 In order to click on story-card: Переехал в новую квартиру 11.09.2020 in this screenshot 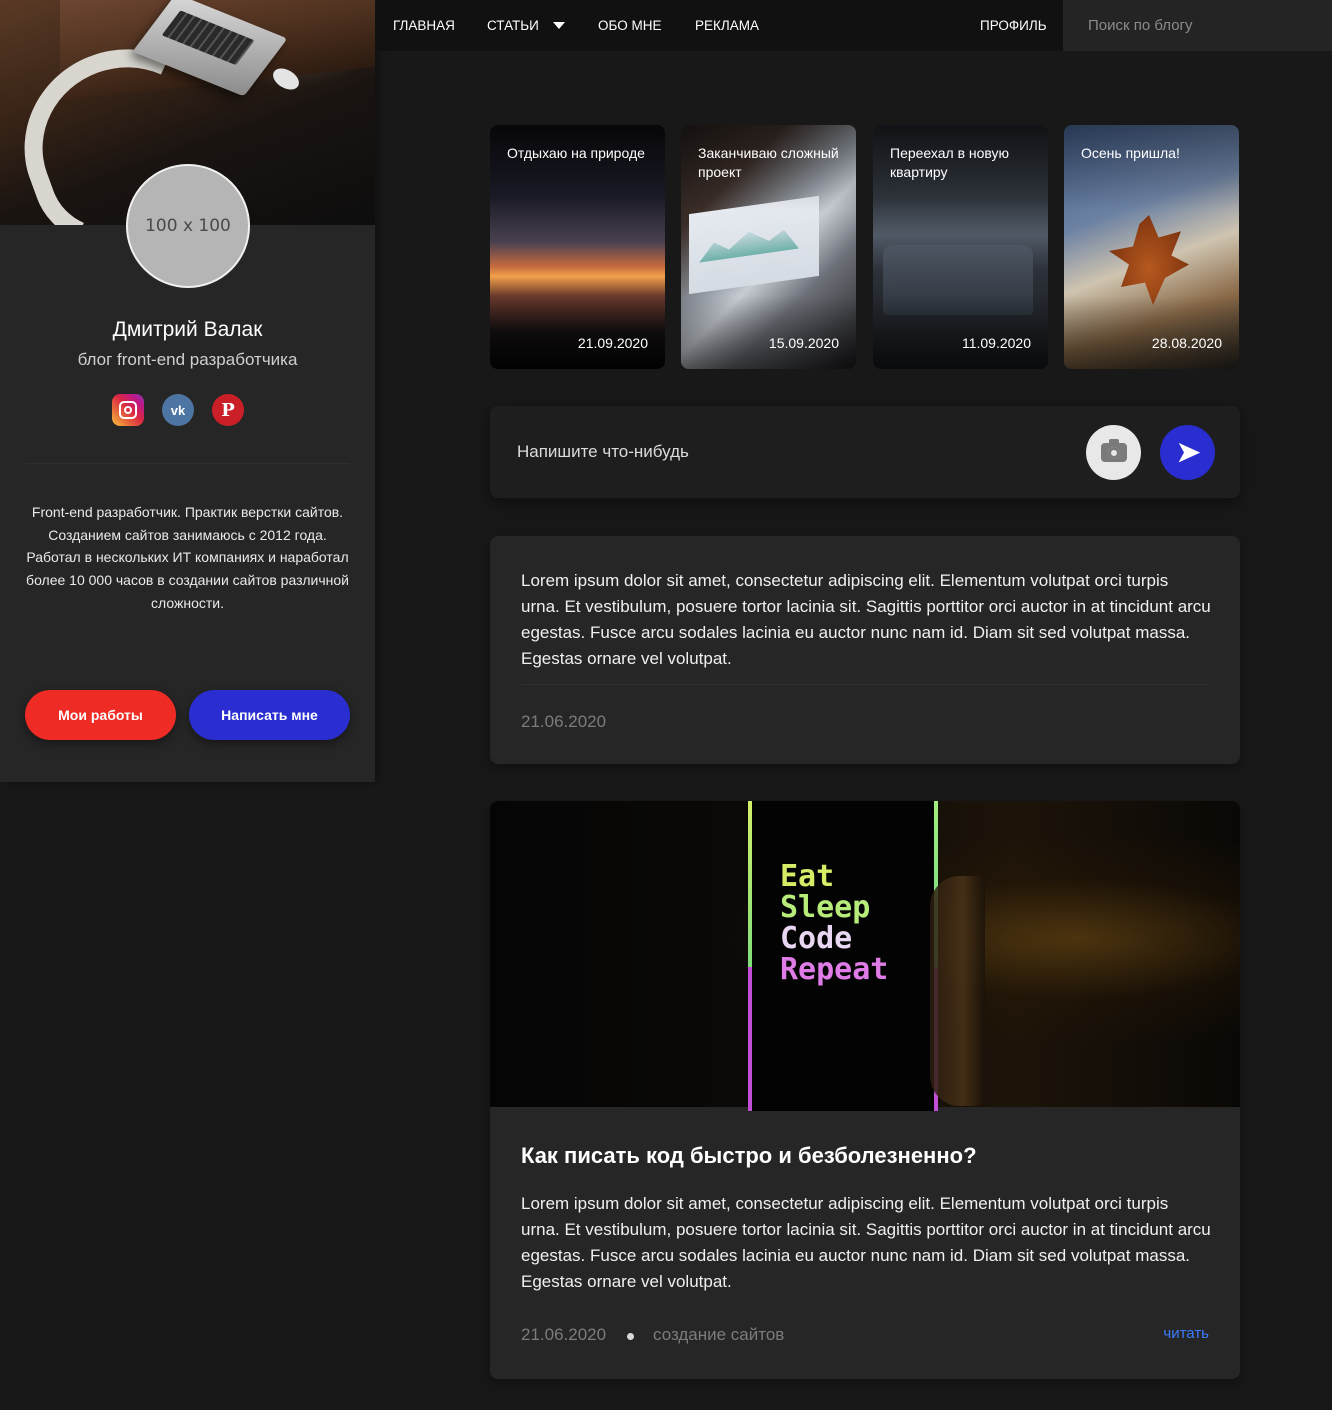, I will do `click(960, 247)`.